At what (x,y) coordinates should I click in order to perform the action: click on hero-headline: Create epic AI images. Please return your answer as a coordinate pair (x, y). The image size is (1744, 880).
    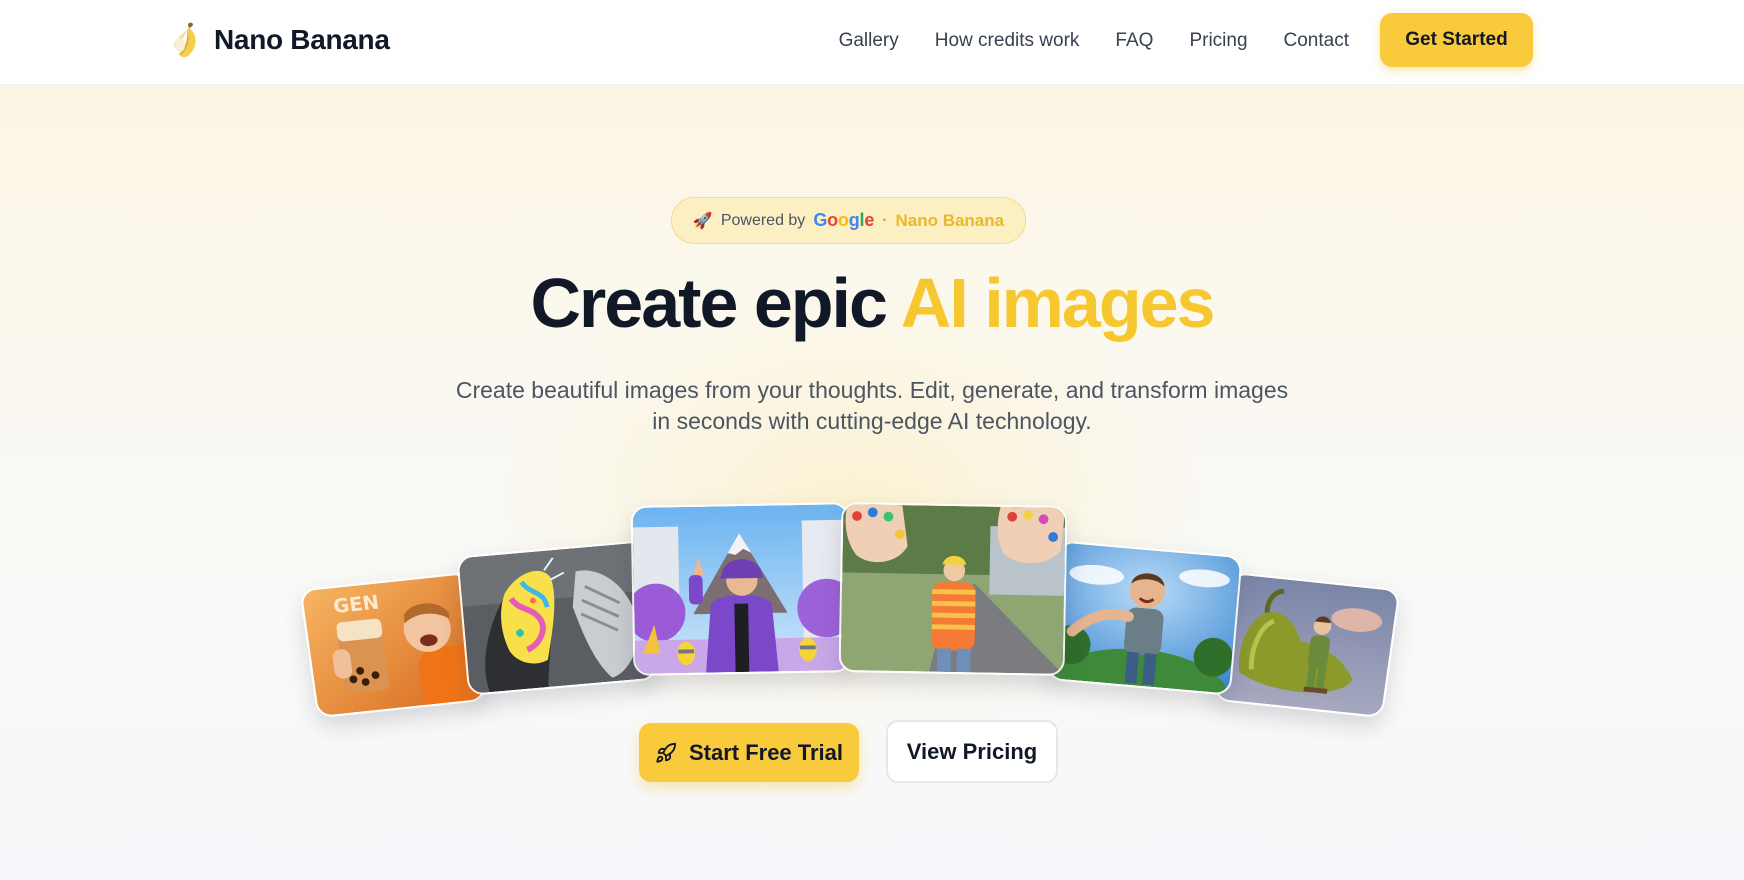
    Looking at the image, I should click on (872, 303).